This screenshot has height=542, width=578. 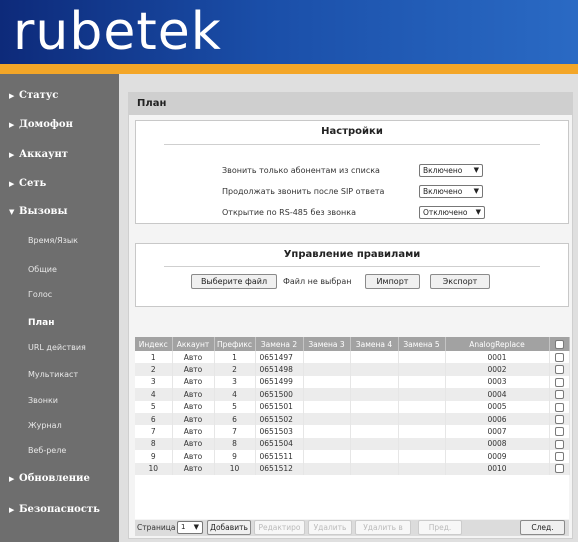 What do you see at coordinates (47, 451) in the screenshot?
I see `sidebar-subitem-web-relay: Веб-реле` at bounding box center [47, 451].